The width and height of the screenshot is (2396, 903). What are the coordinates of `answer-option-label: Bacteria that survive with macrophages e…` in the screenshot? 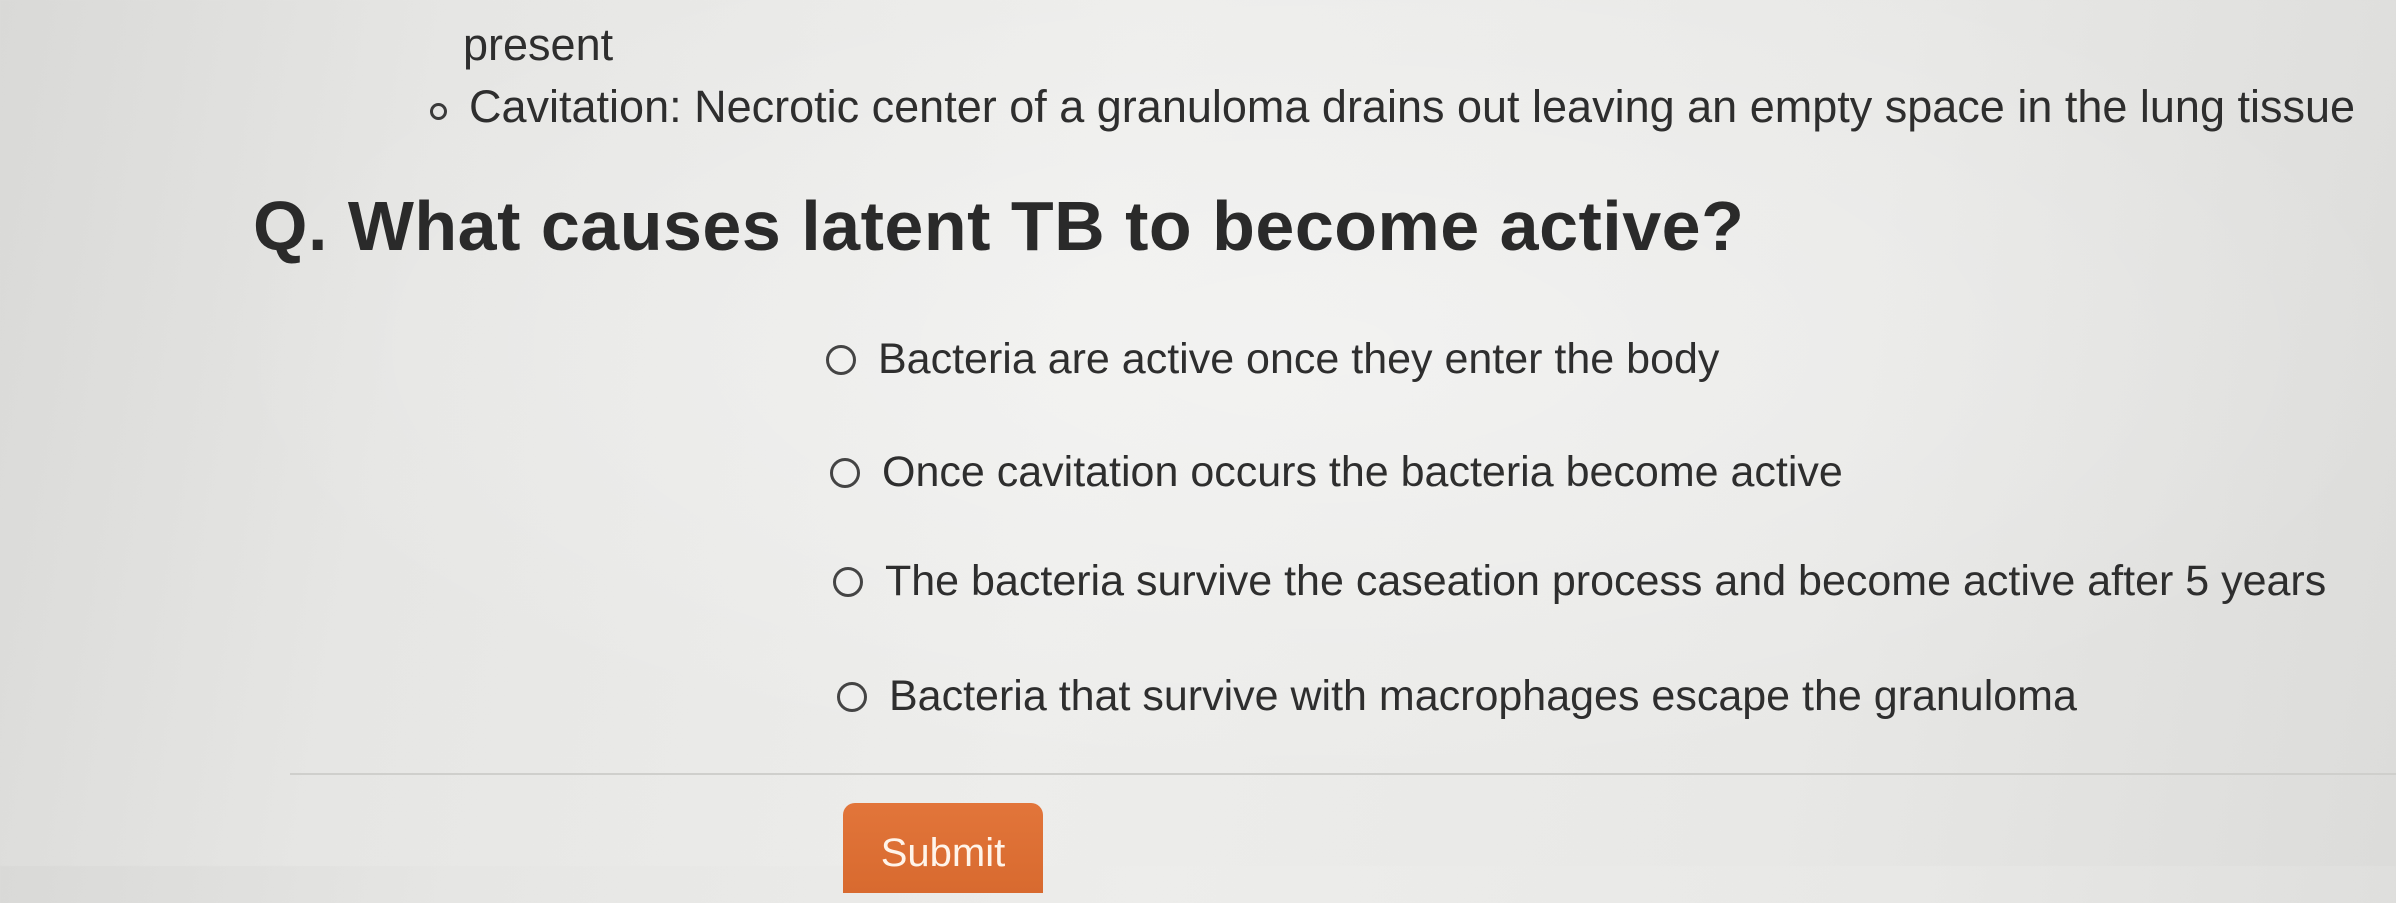 It's located at (1483, 696).